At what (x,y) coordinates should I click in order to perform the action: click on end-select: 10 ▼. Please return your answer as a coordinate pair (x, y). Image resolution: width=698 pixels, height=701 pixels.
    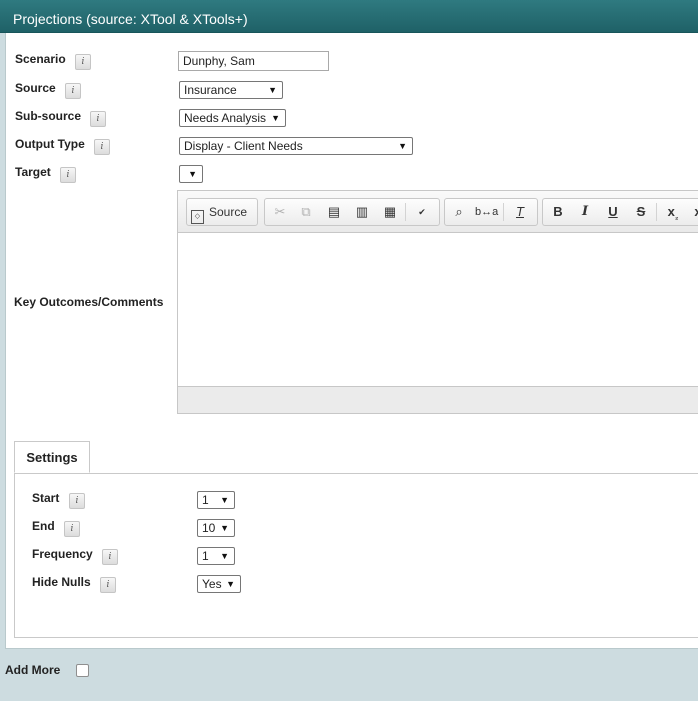
    Looking at the image, I should click on (216, 528).